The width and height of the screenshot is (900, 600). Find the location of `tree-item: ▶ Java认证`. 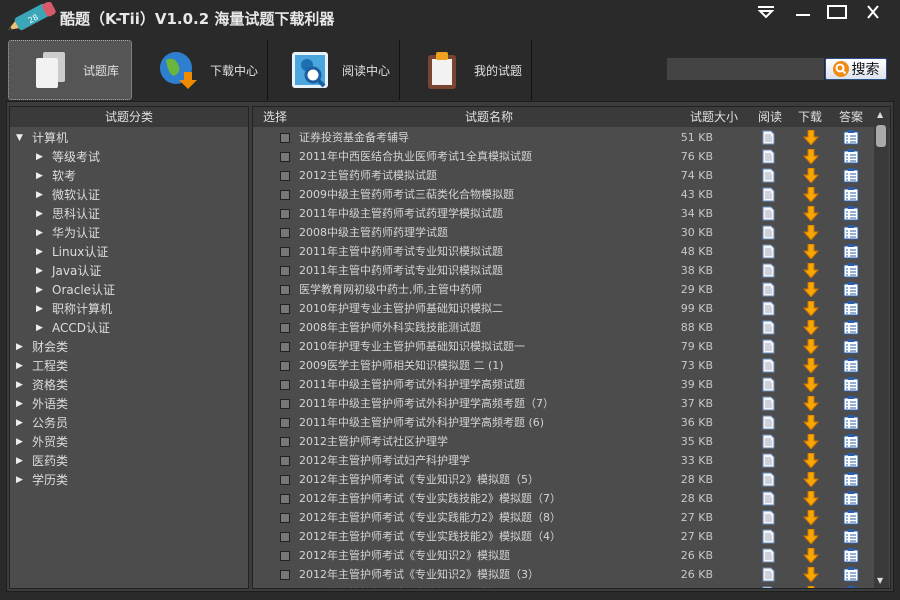

tree-item: ▶ Java认证 is located at coordinates (68, 271).